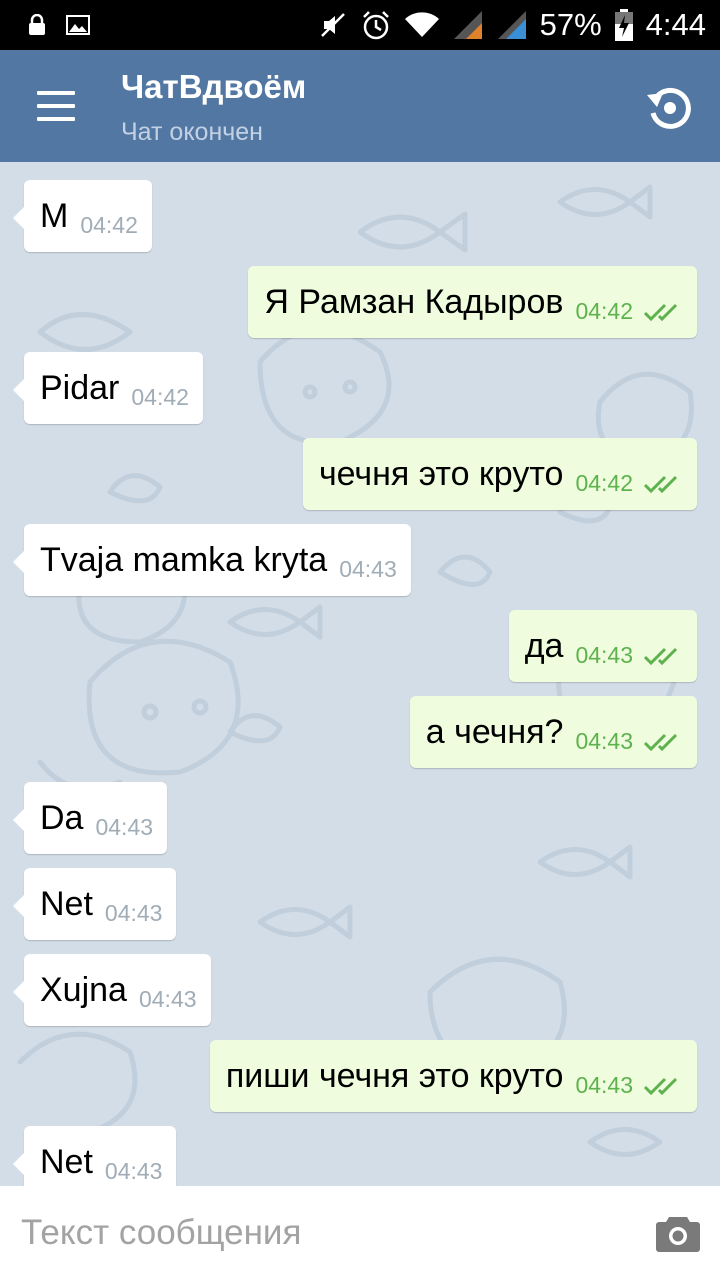 Image resolution: width=720 pixels, height=1280 pixels. I want to click on message-text: Pidar, so click(80, 387).